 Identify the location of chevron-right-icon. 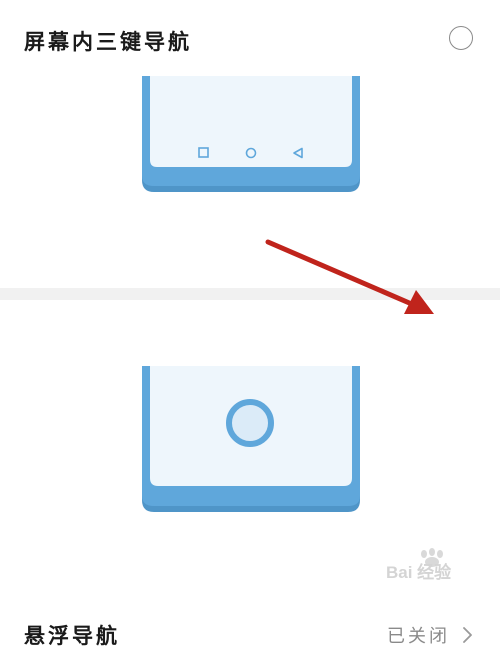
(467, 635).